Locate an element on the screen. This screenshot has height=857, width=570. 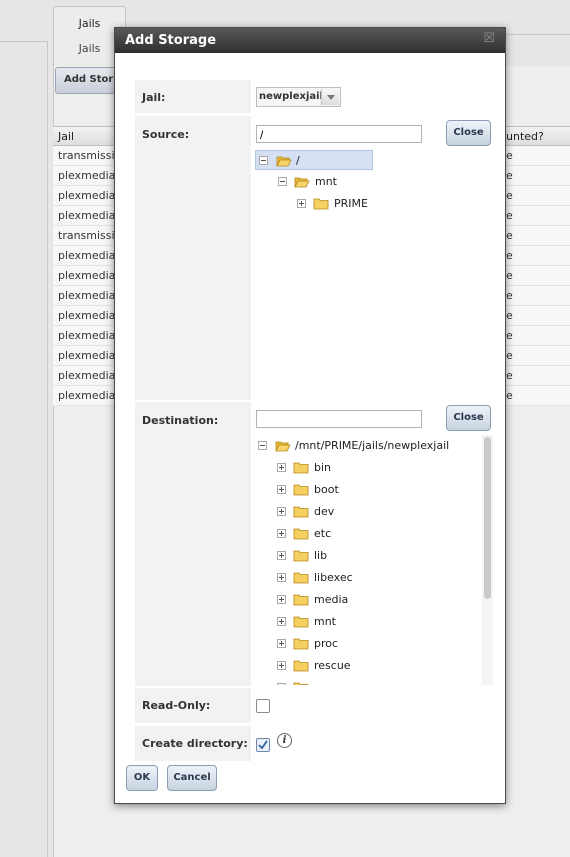
tree-node-label: etc is located at coordinates (323, 533).